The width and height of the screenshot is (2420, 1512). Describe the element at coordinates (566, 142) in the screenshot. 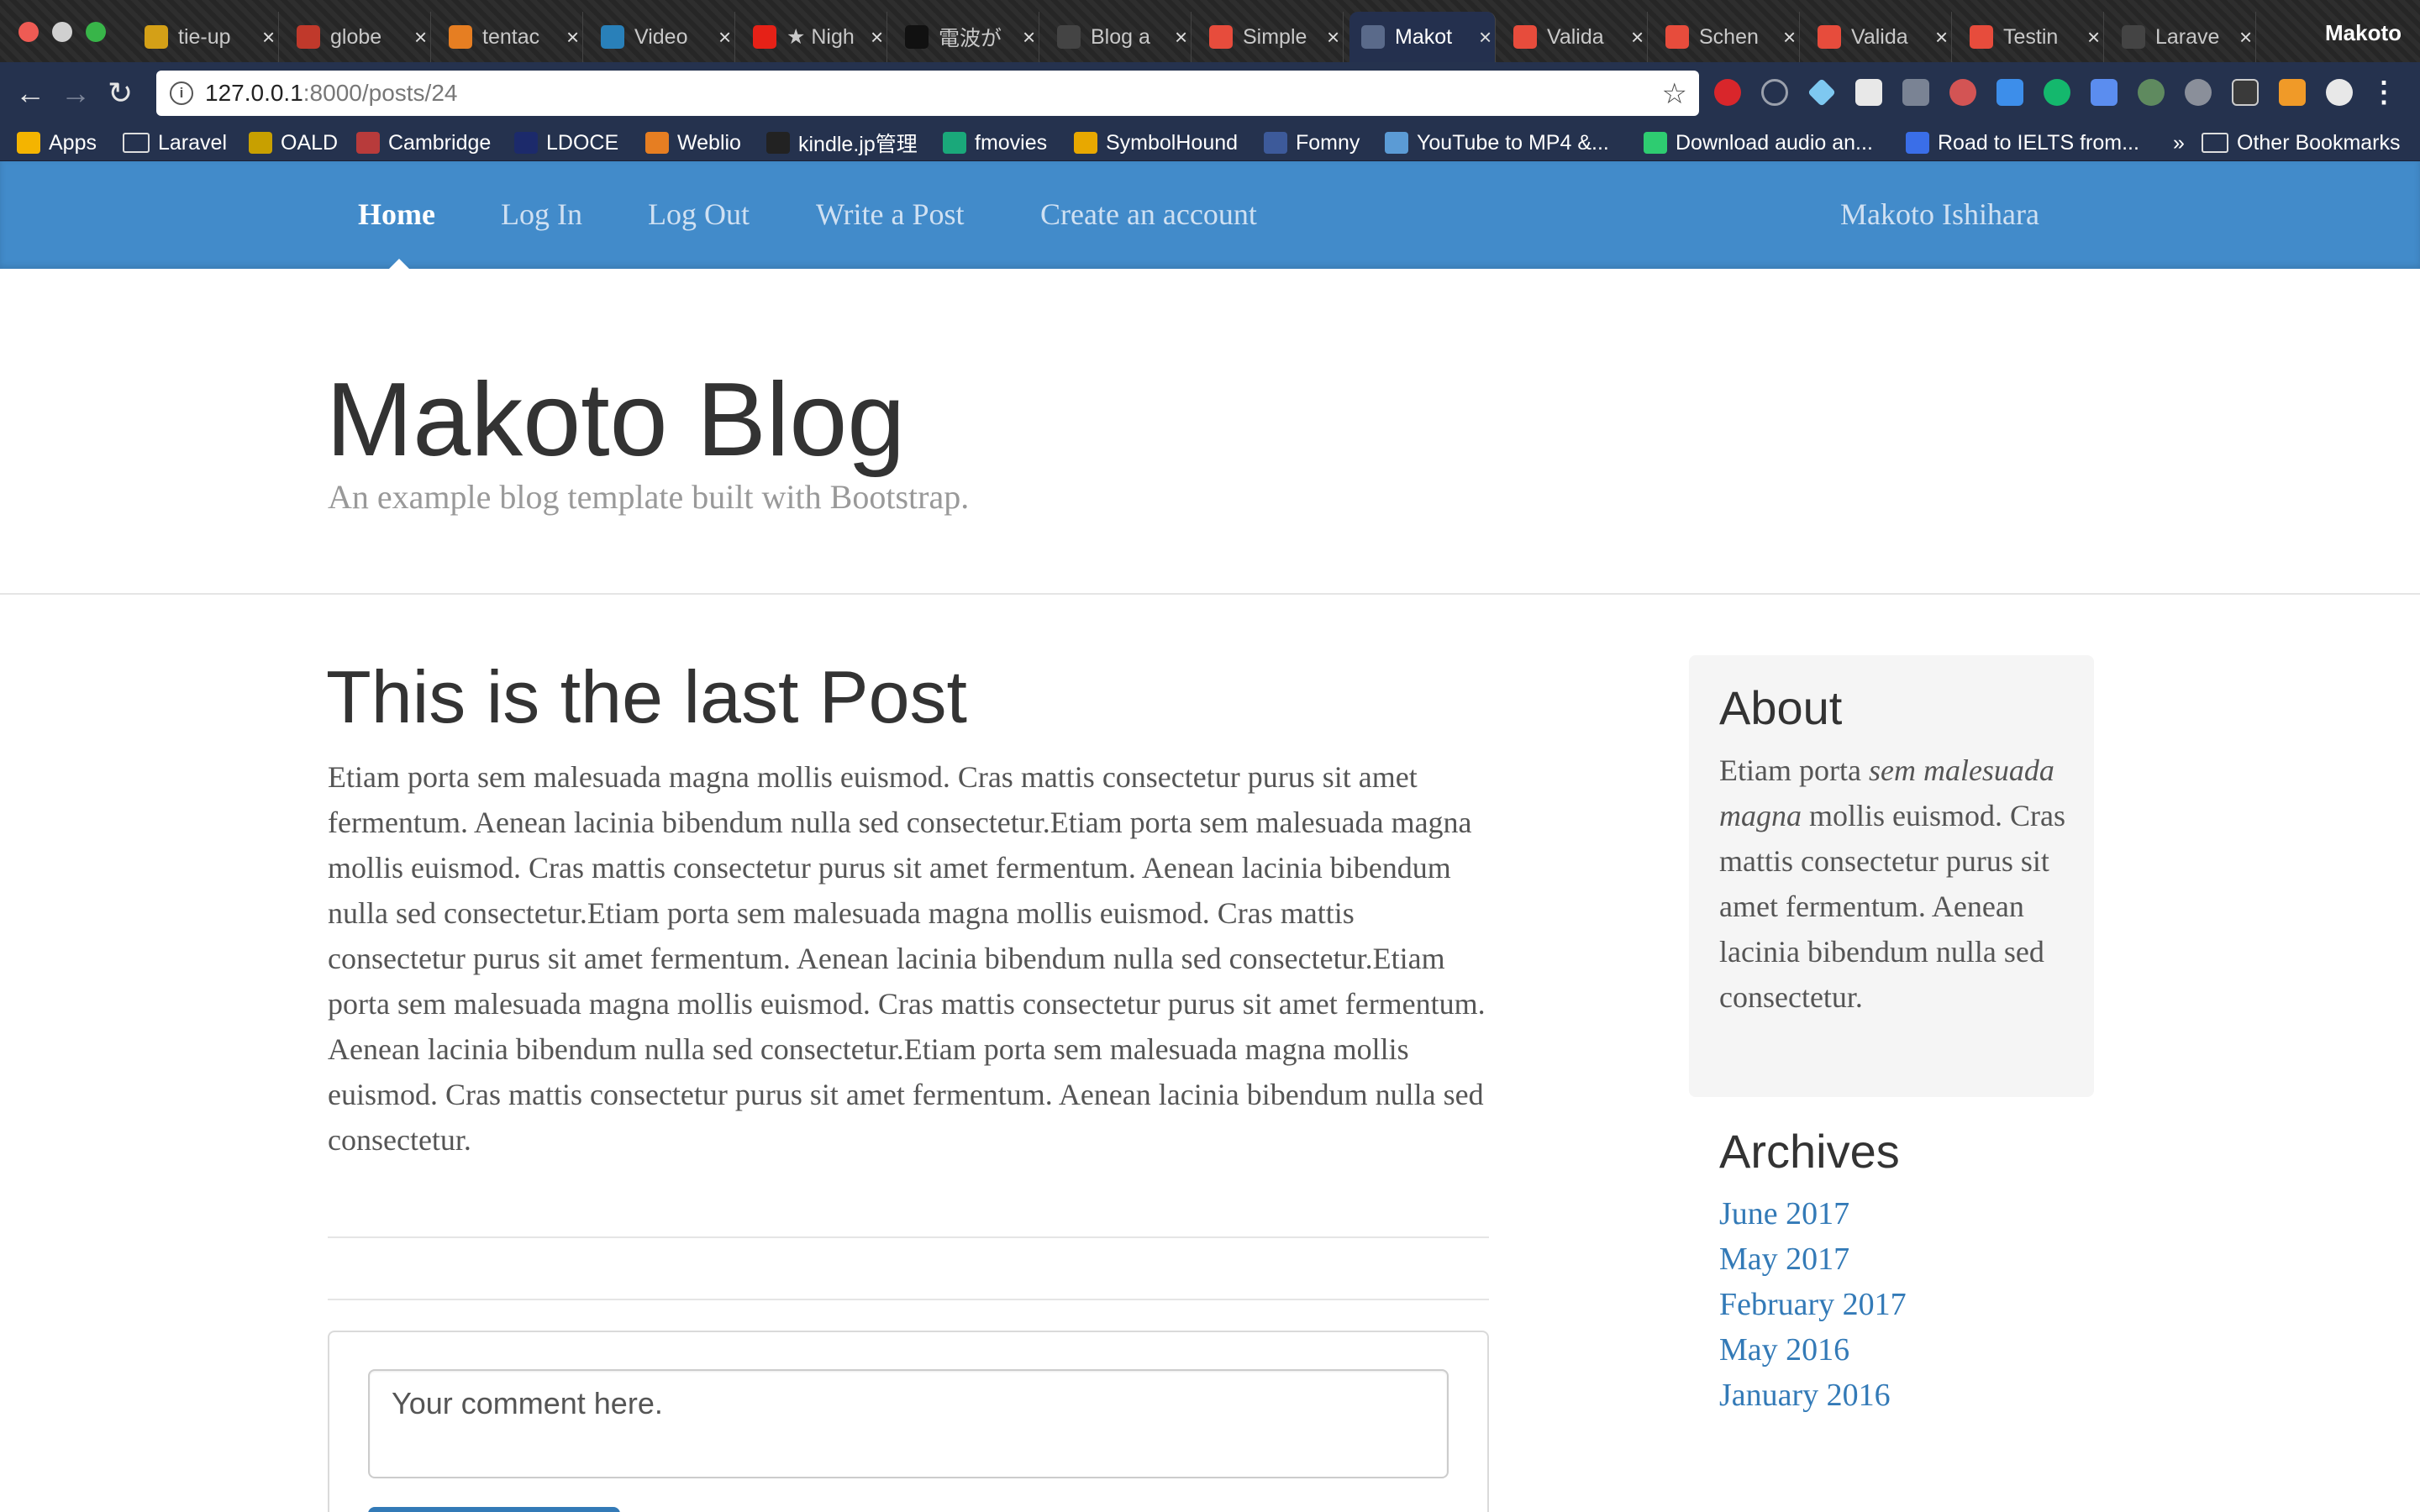

I see `bookmark-item: LDOCE` at that location.